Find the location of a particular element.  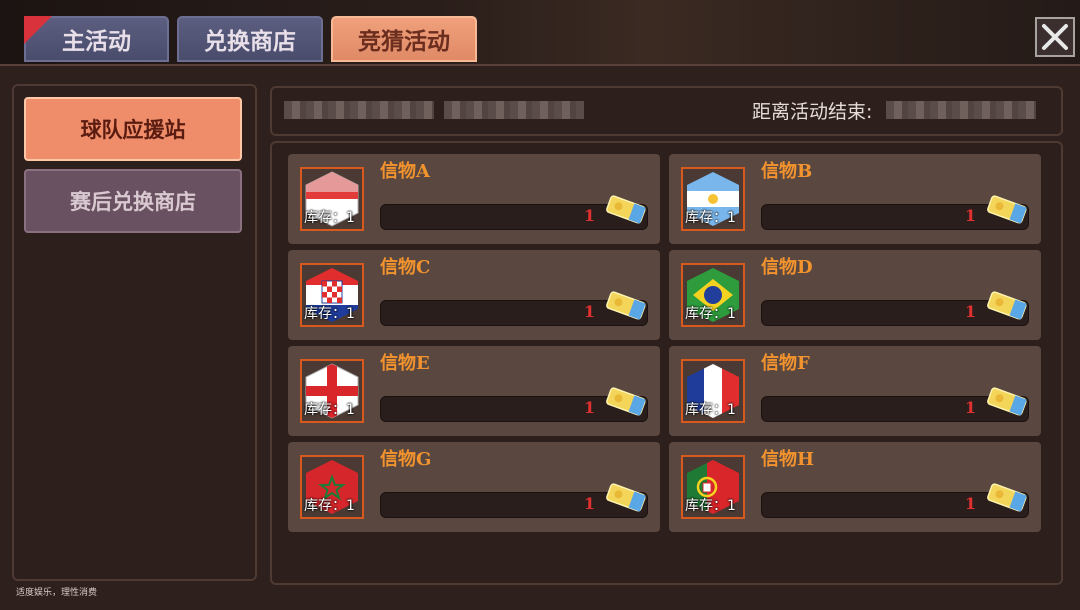

sidebar-item-post-match-shop: 赛后兑换商店 is located at coordinates (133, 201).